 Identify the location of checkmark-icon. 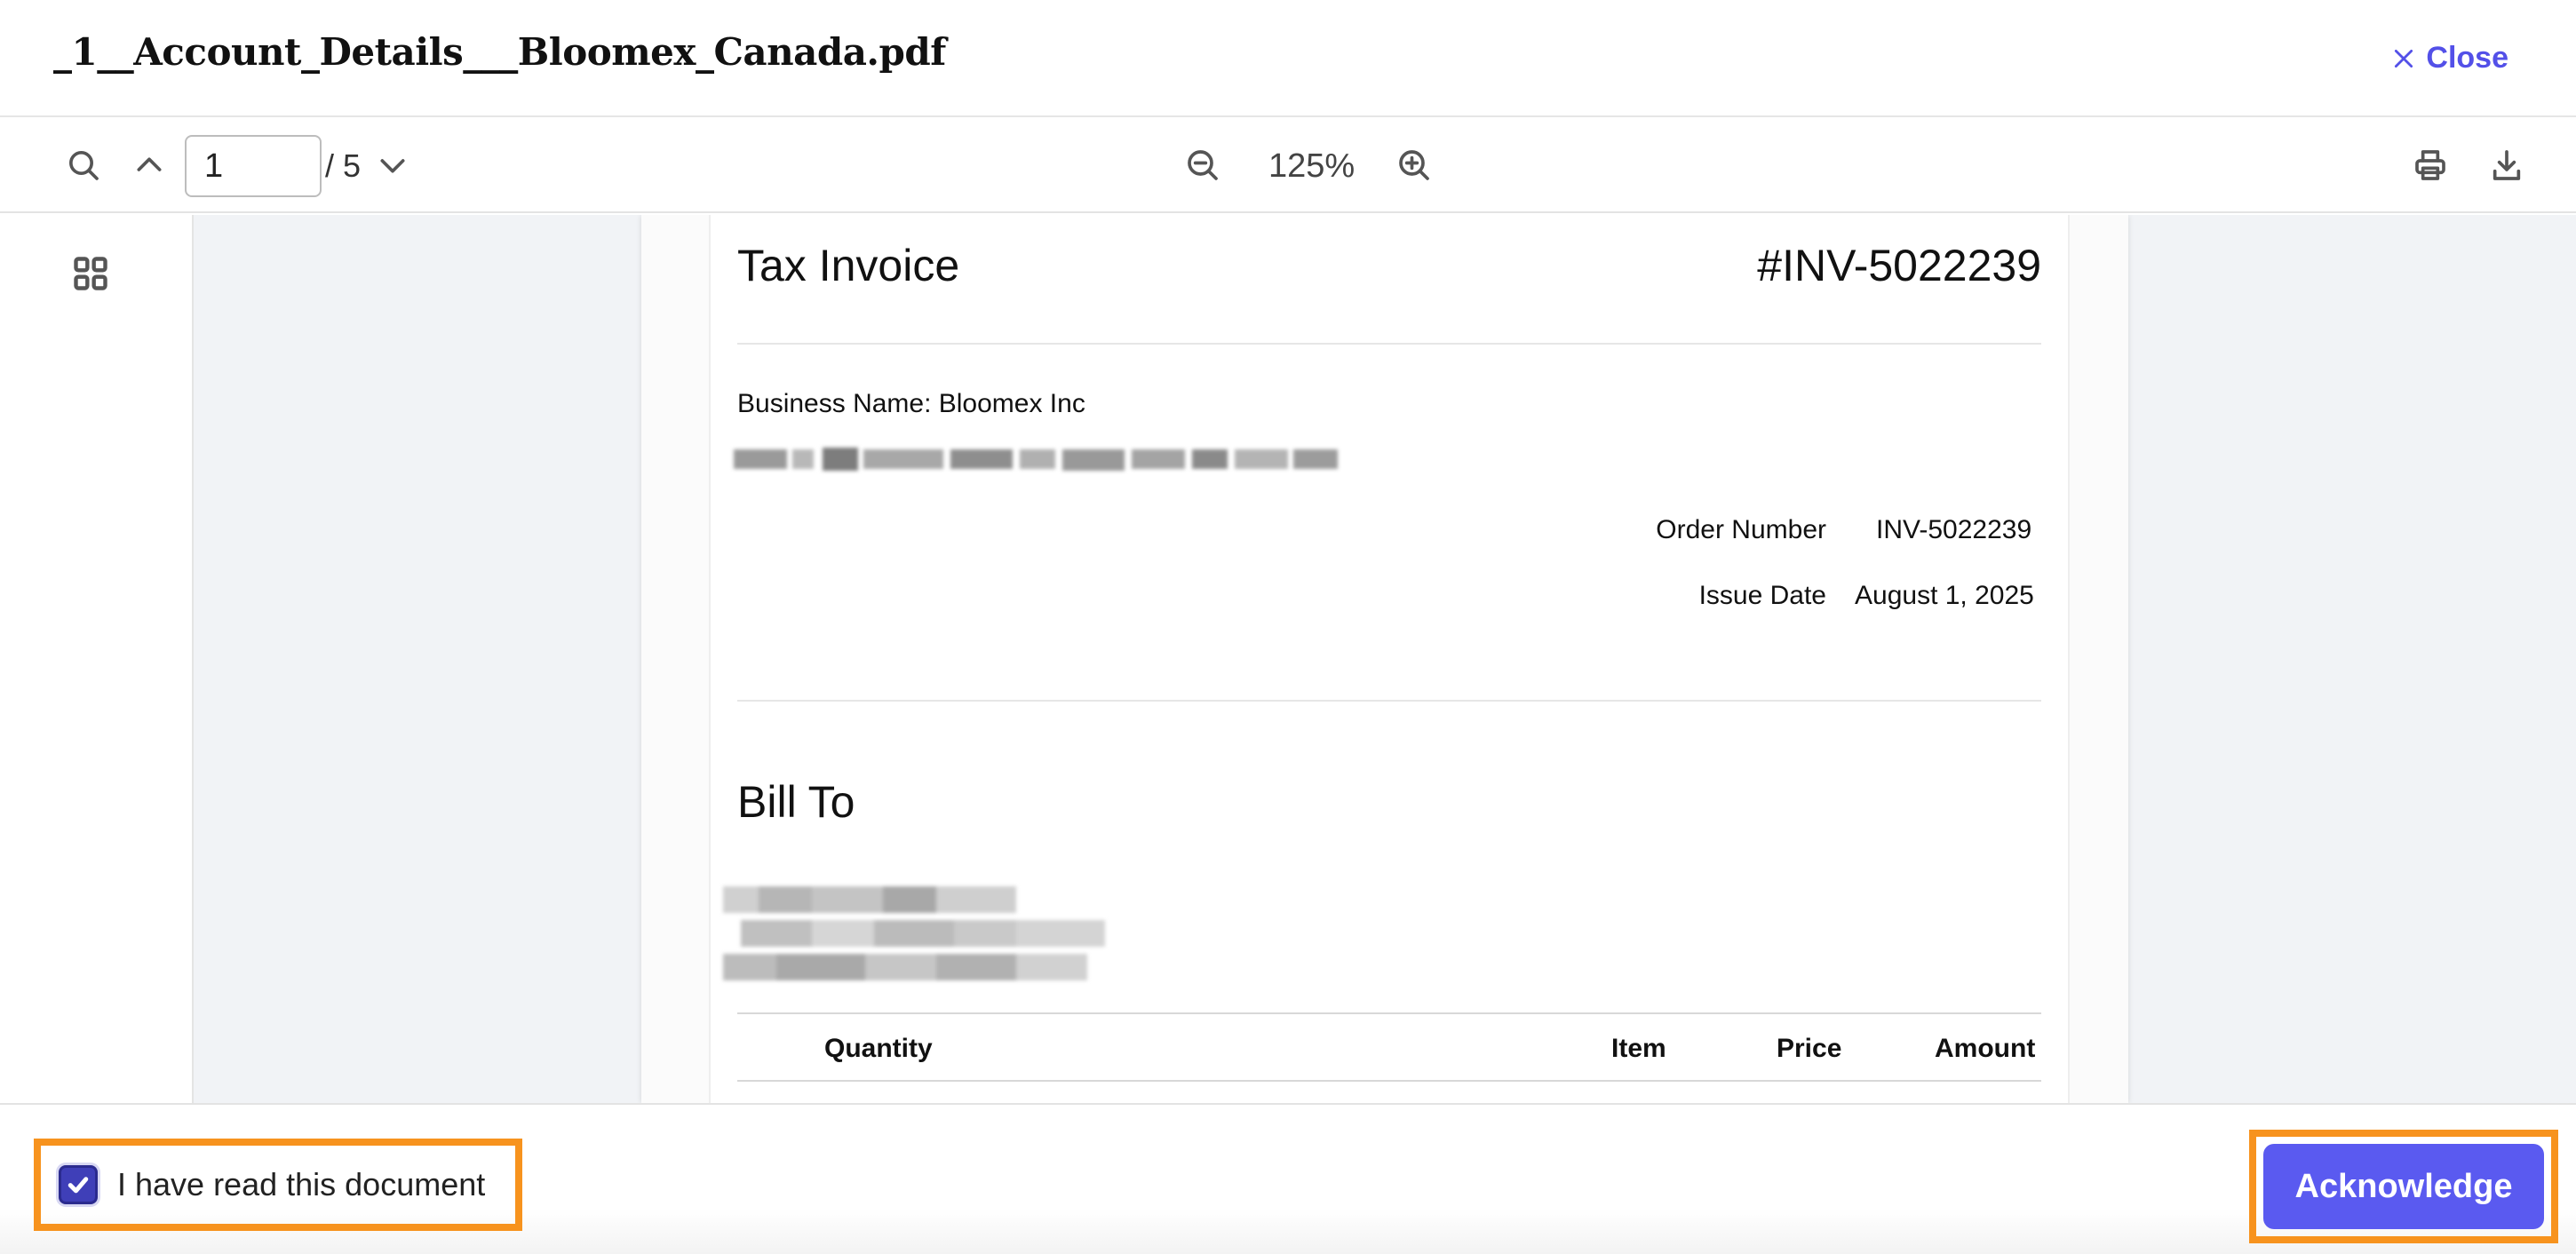
(78, 1185).